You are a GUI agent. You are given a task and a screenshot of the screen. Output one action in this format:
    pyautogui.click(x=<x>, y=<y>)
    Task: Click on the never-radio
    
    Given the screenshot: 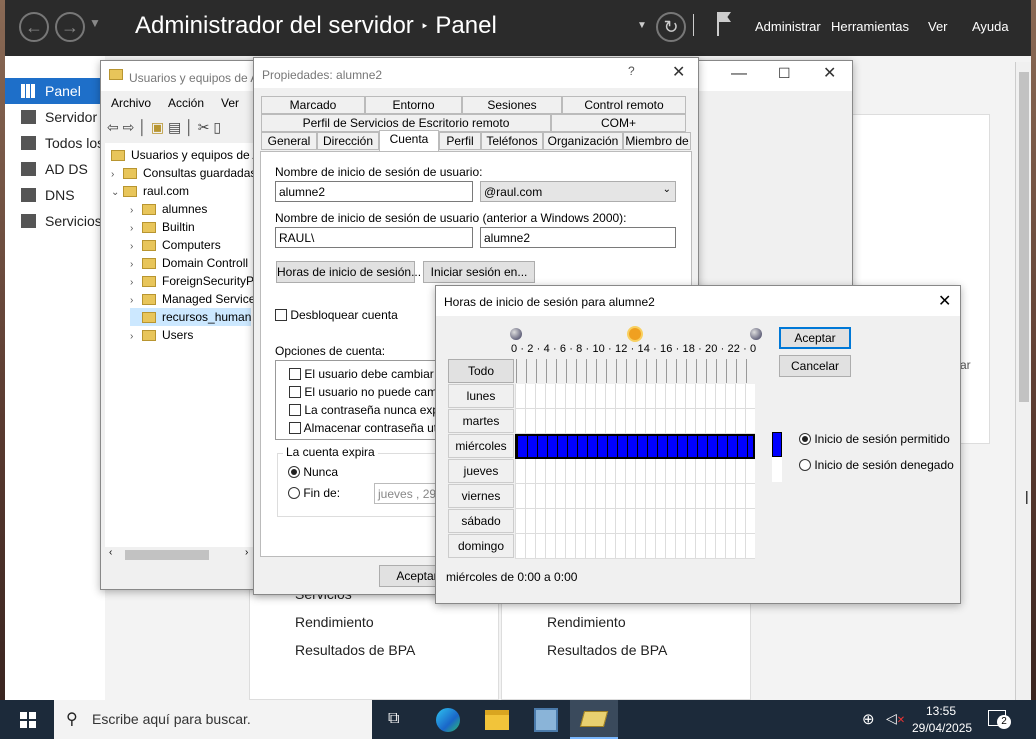 What is the action you would take?
    pyautogui.click(x=294, y=472)
    